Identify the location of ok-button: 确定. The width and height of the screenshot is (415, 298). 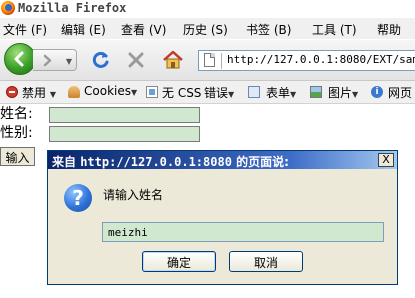
(179, 261).